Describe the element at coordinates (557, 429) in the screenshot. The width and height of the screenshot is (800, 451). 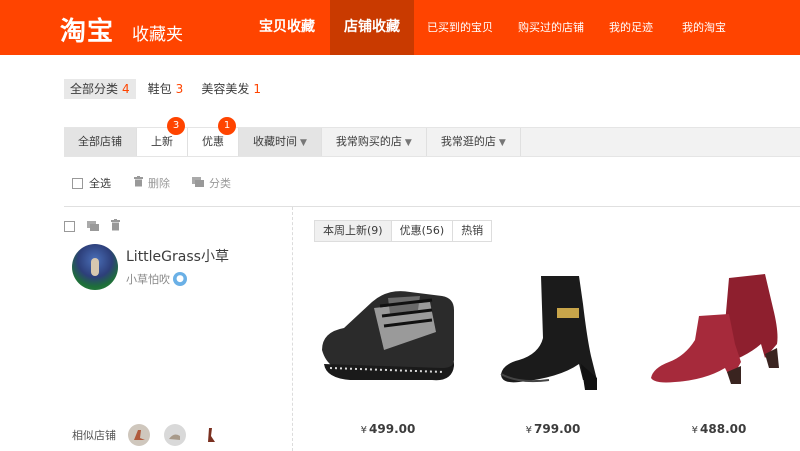
I see `price-value: 799.00` at that location.